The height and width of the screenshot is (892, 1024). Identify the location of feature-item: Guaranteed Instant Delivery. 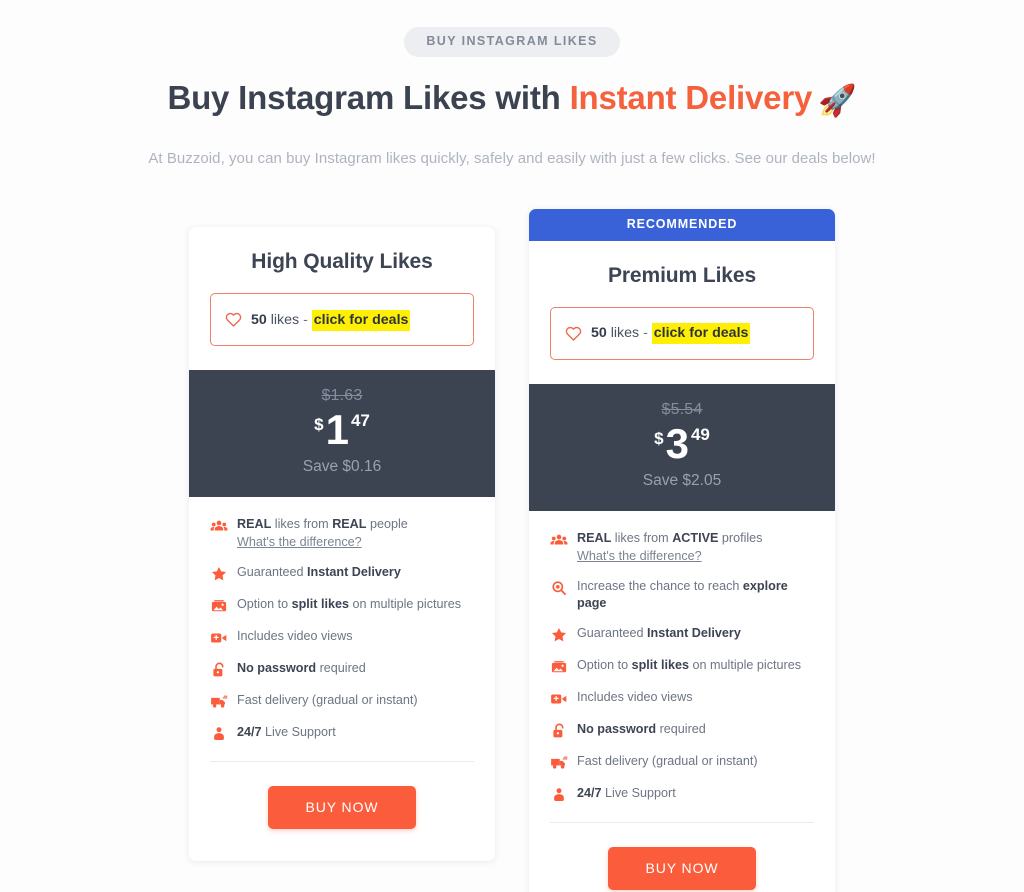
(682, 634).